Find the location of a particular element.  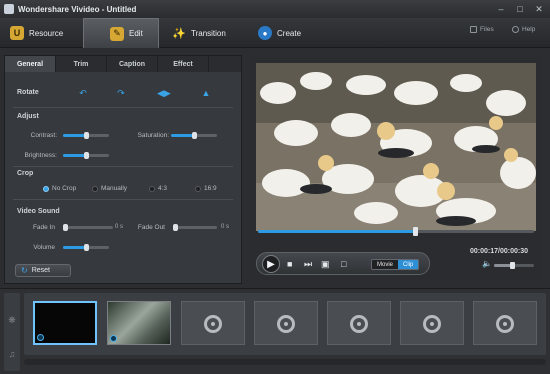

tab-resource: U Resource is located at coordinates (45, 33).